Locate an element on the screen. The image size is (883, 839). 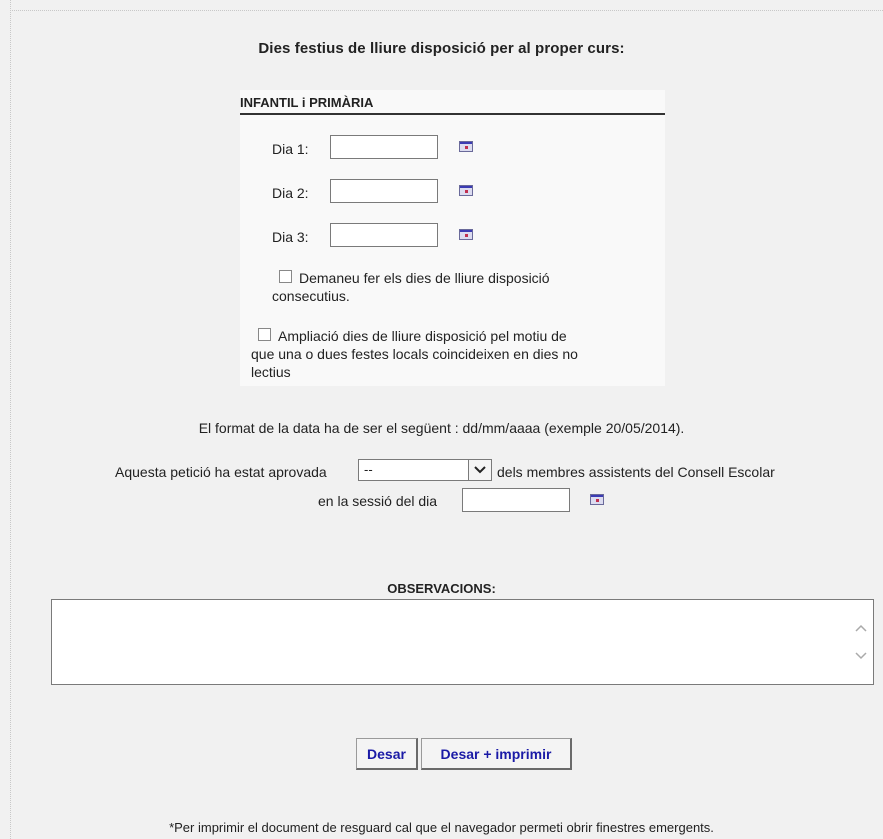
approval-select-value: -- is located at coordinates (368, 469).